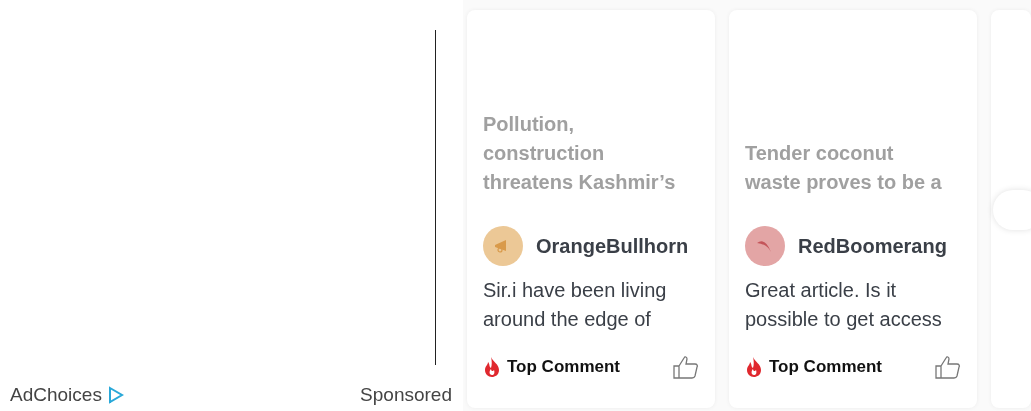 The image size is (1031, 411). I want to click on author-name: RedBoomerang, so click(872, 246).